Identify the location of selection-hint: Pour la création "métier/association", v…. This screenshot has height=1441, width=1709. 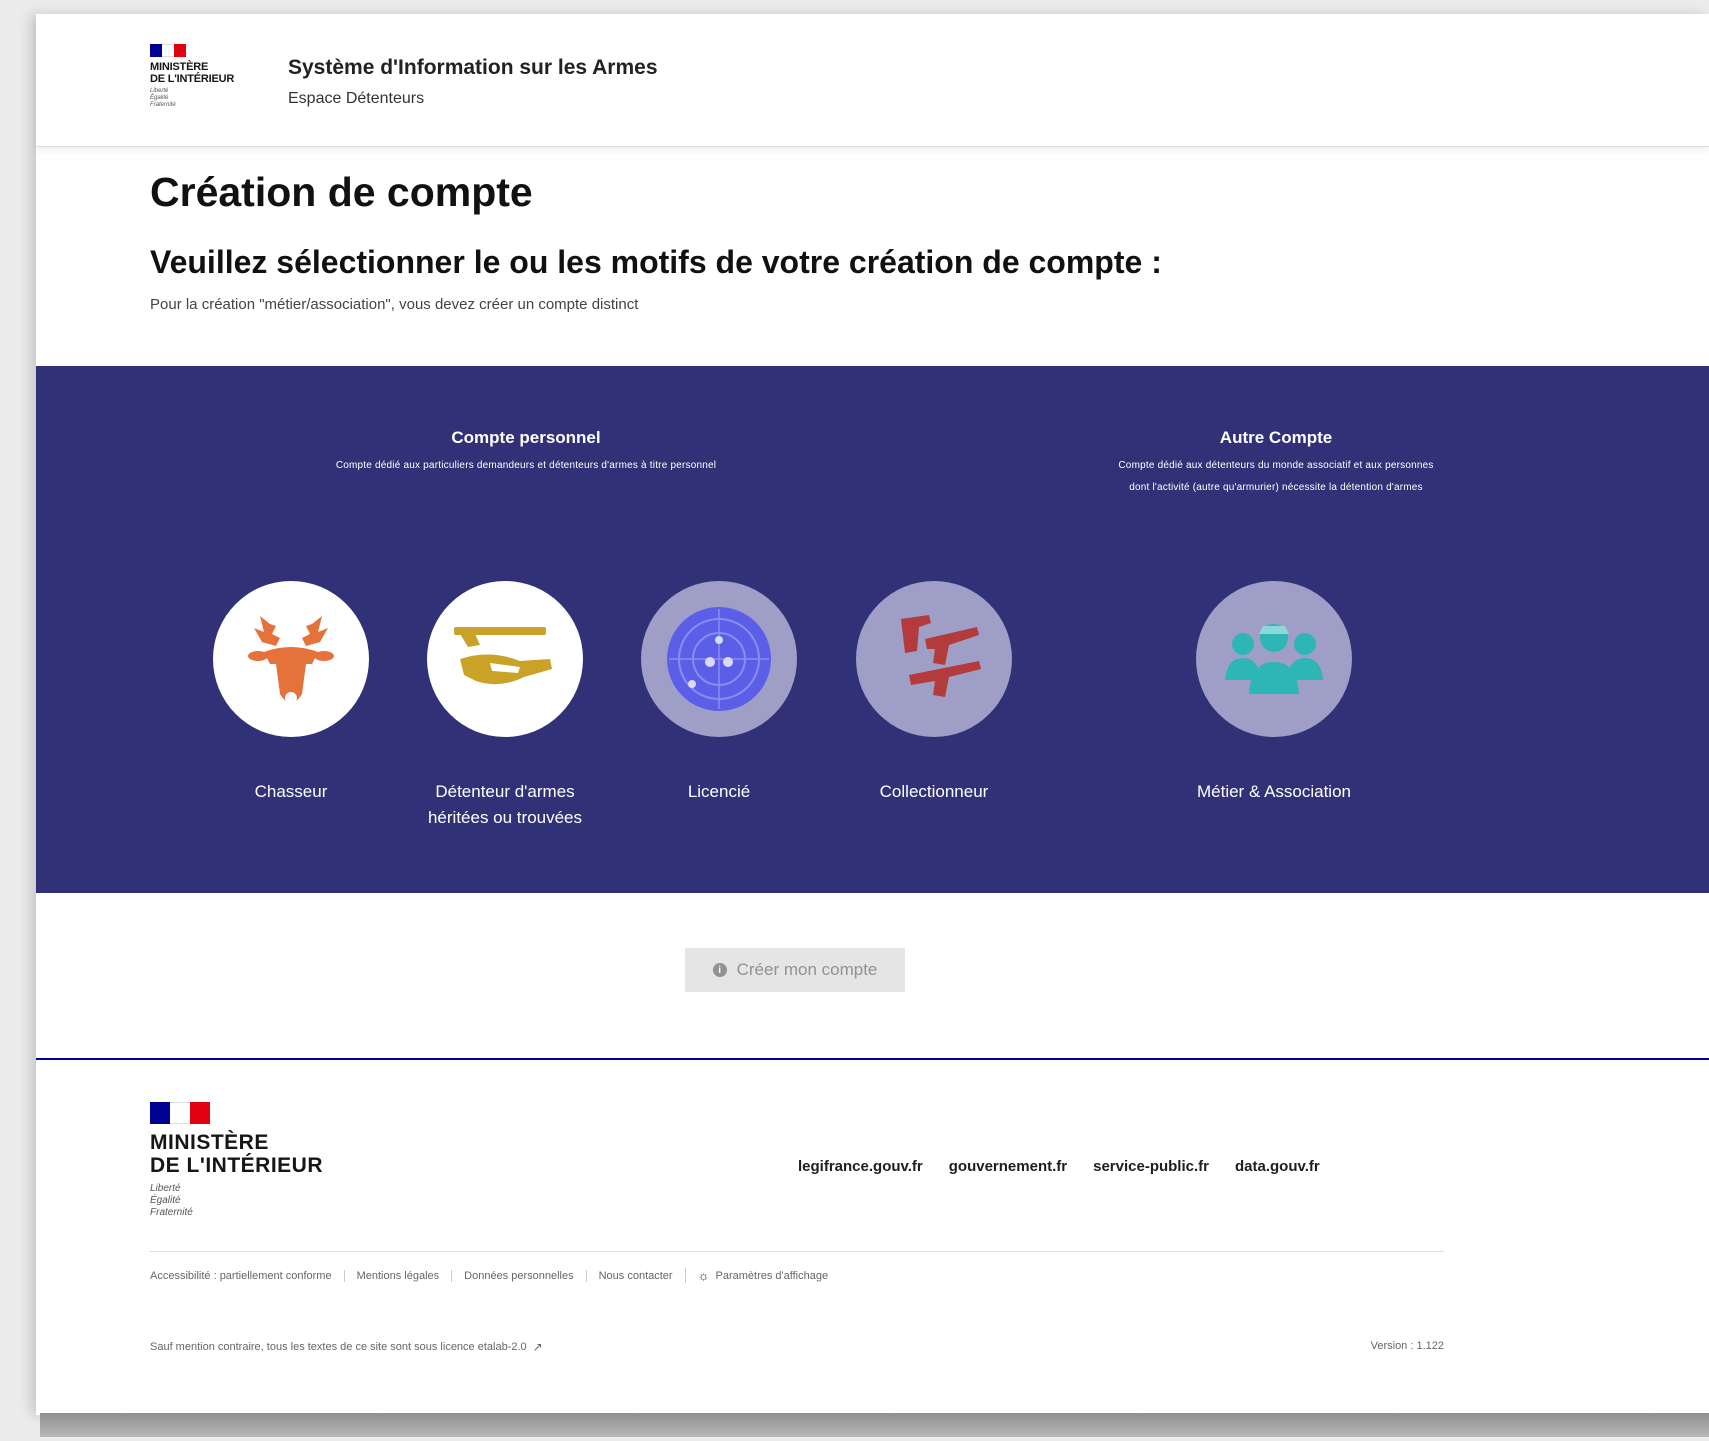
(394, 304).